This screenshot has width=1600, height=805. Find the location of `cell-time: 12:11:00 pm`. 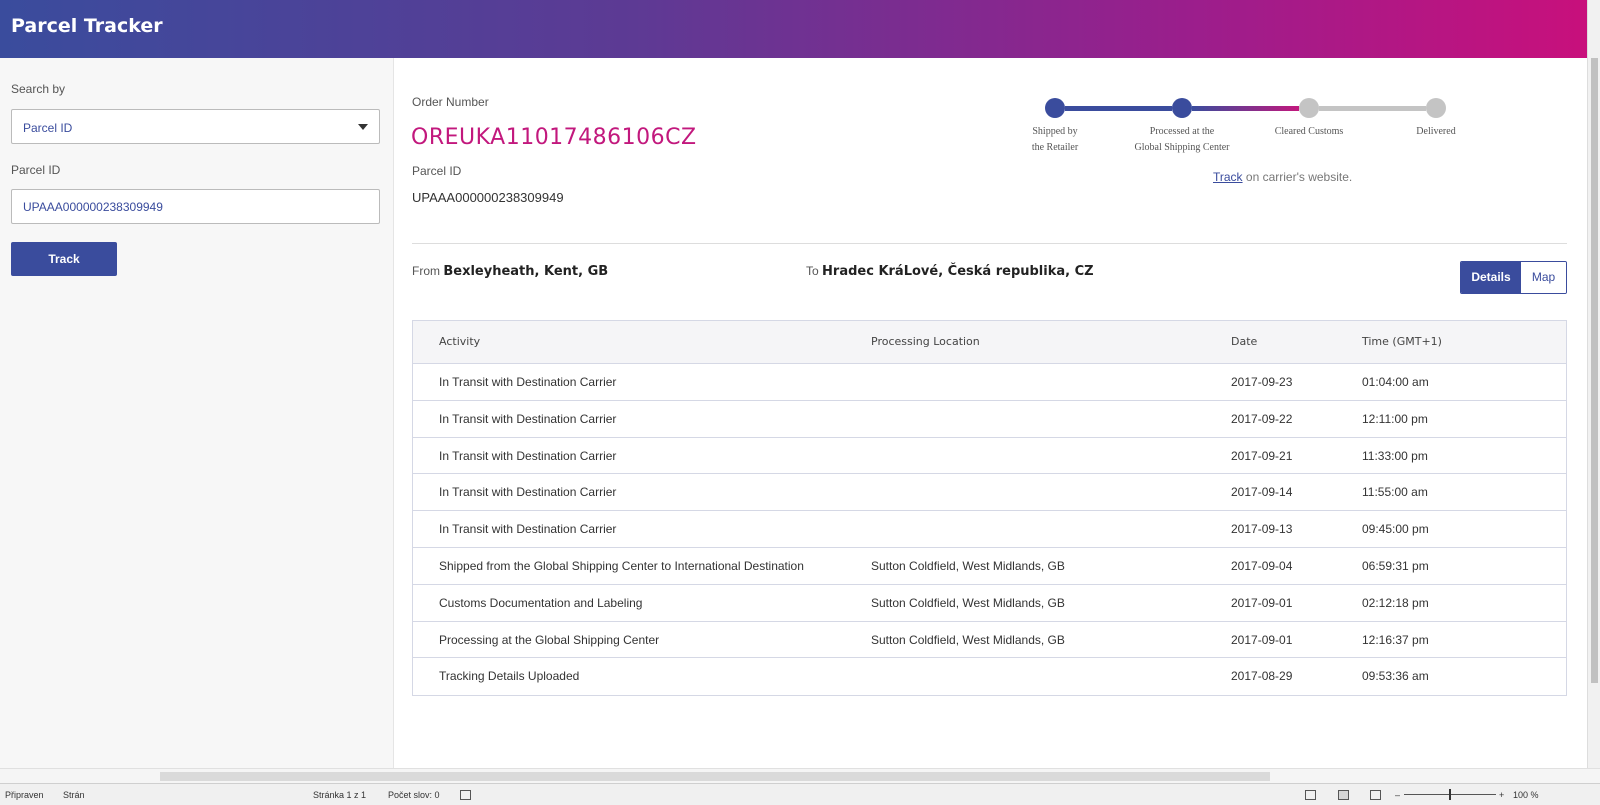

cell-time: 12:11:00 pm is located at coordinates (1395, 418).